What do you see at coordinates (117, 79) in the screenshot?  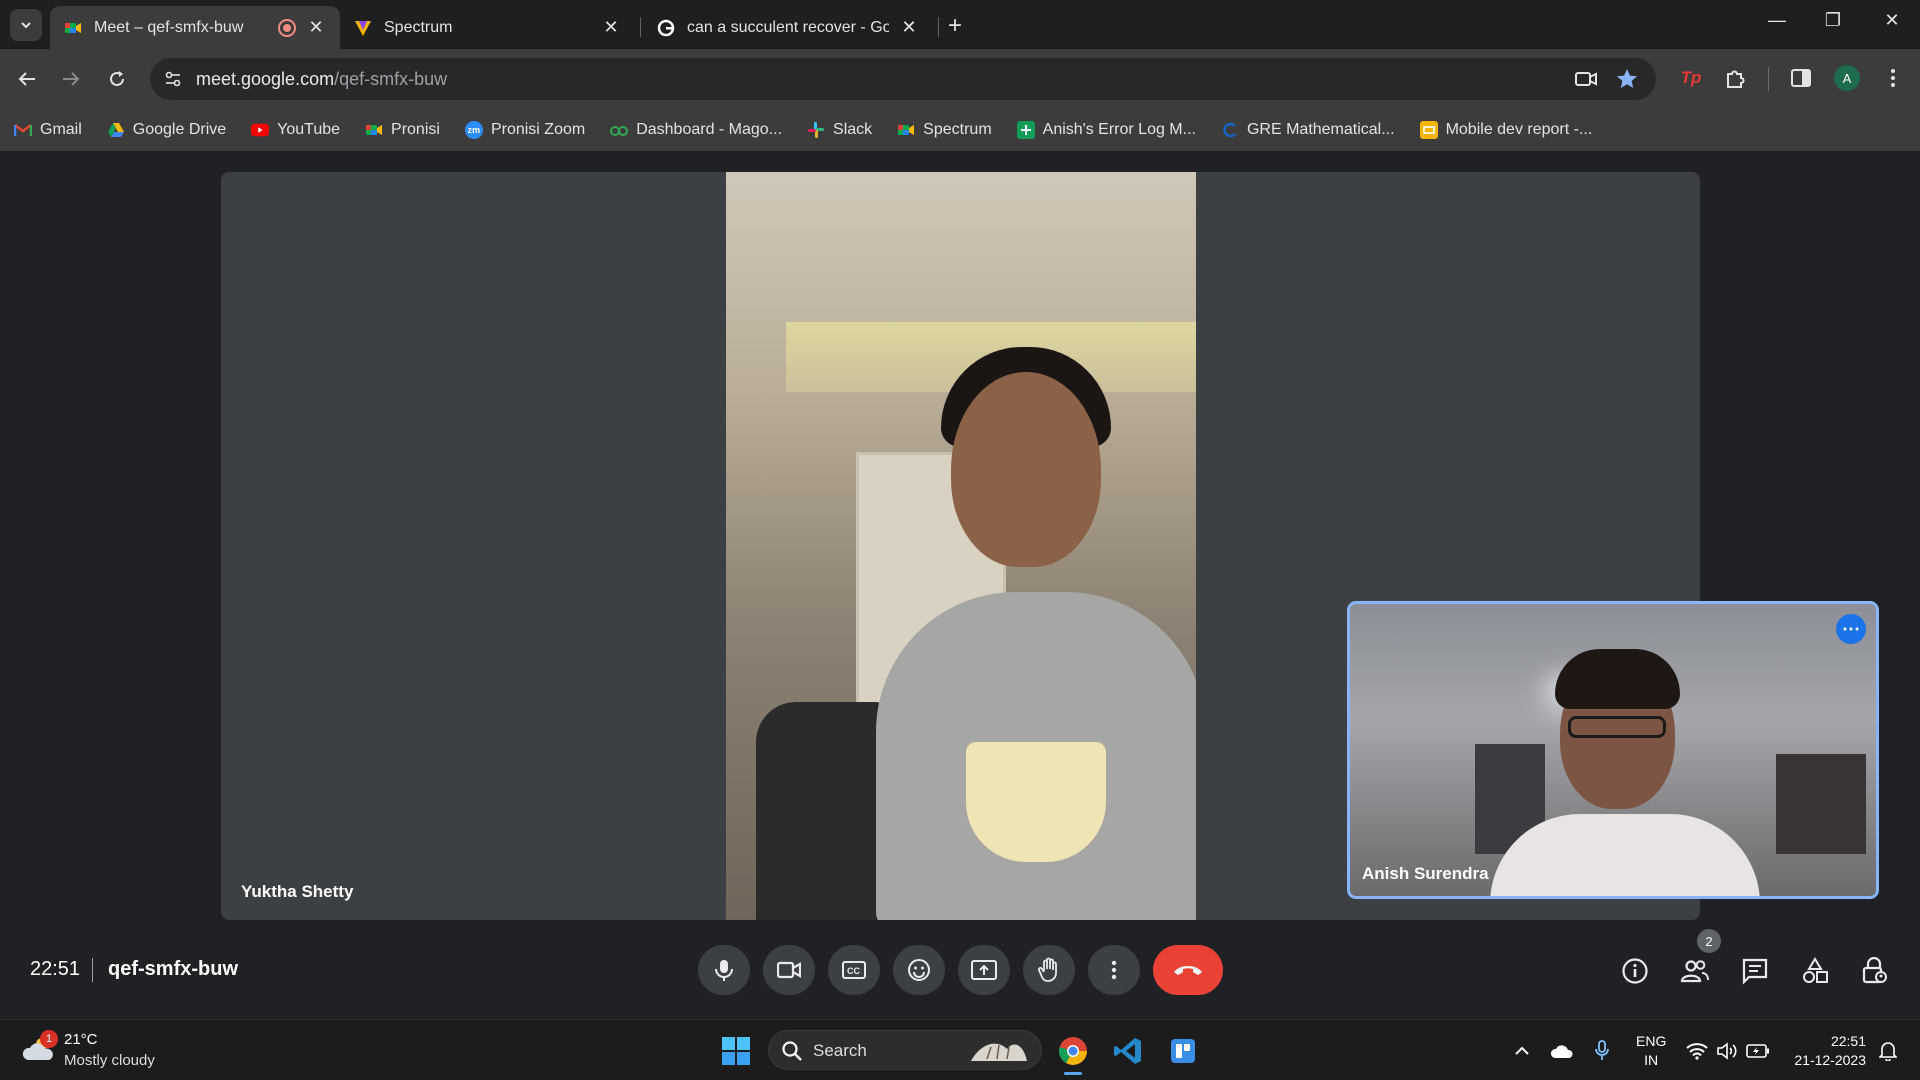 I see `reload-button` at bounding box center [117, 79].